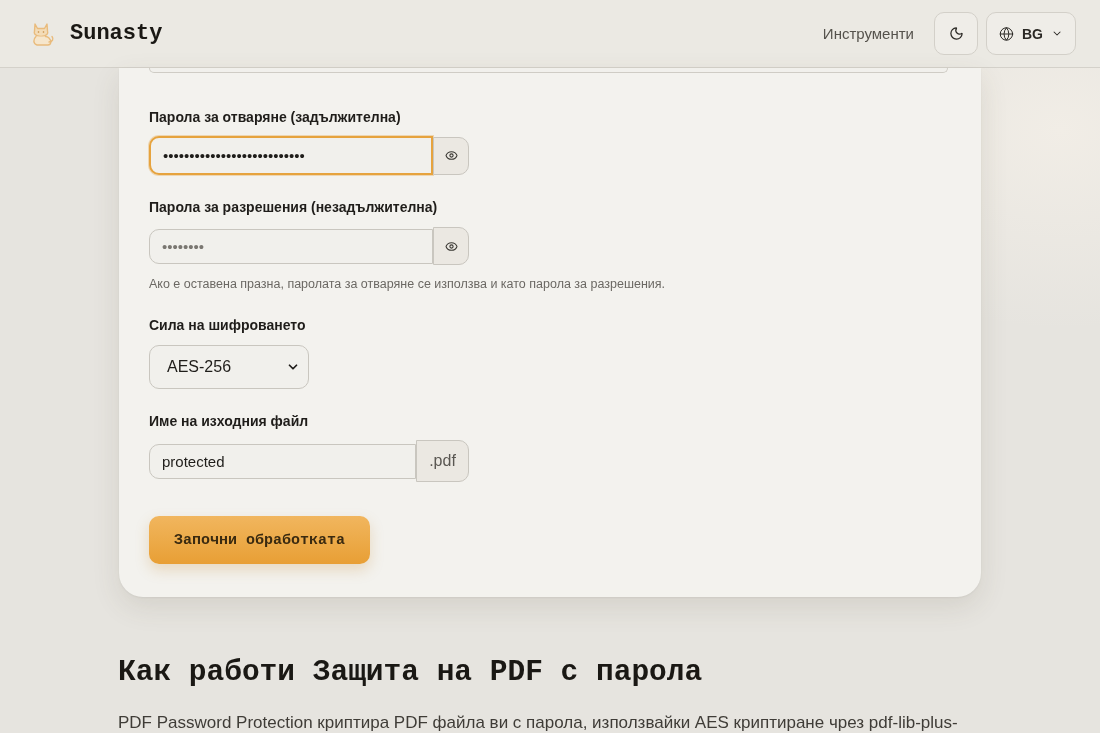  I want to click on filename-field: protected, so click(282, 461).